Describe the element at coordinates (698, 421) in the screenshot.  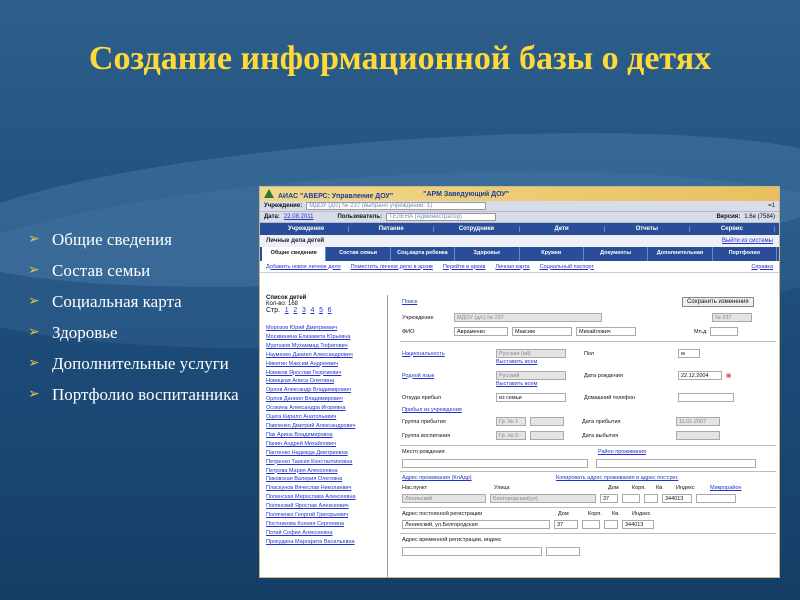
I see `arrival-date-field: 11.01.2007` at that location.